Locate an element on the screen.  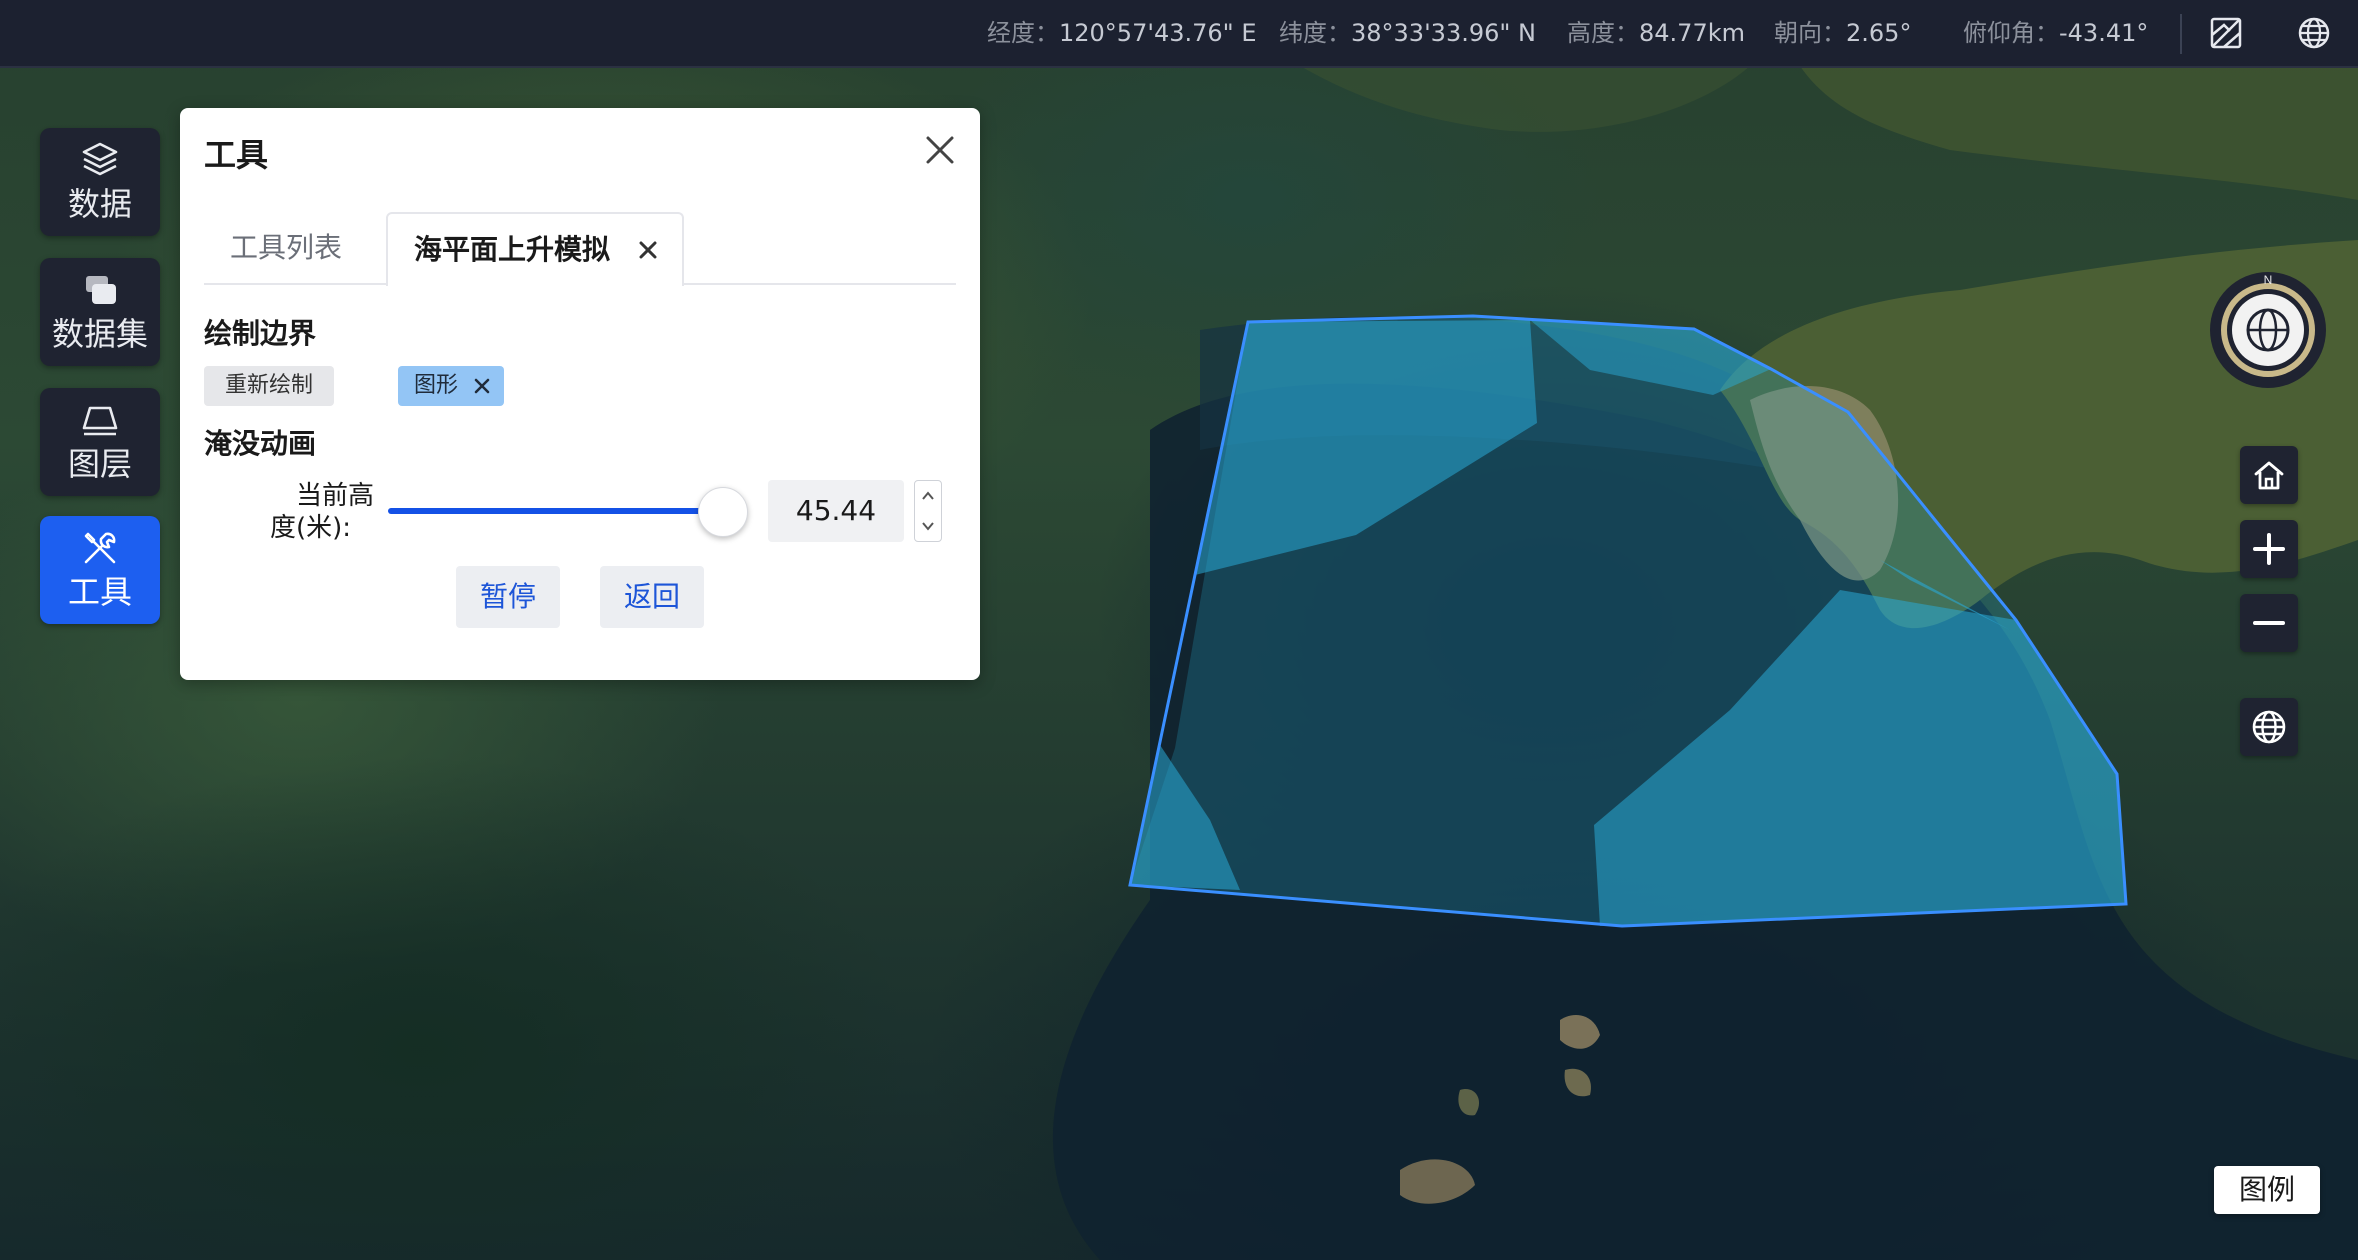
latitude-label: 纬度 is located at coordinates (1315, 33).